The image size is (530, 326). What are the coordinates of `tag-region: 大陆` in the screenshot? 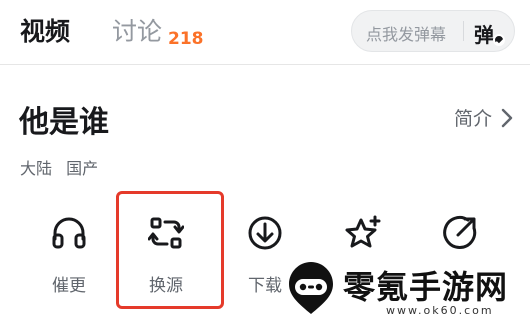 It's located at (36, 168).